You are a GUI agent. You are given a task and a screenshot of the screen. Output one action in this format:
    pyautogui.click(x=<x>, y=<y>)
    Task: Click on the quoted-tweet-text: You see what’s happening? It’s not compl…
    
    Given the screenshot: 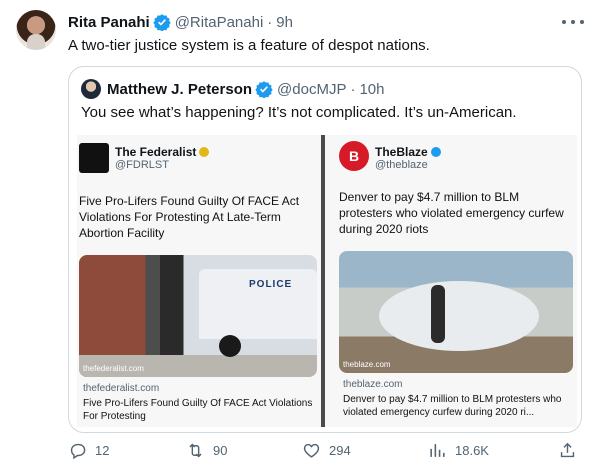 What is the action you would take?
    pyautogui.click(x=299, y=112)
    